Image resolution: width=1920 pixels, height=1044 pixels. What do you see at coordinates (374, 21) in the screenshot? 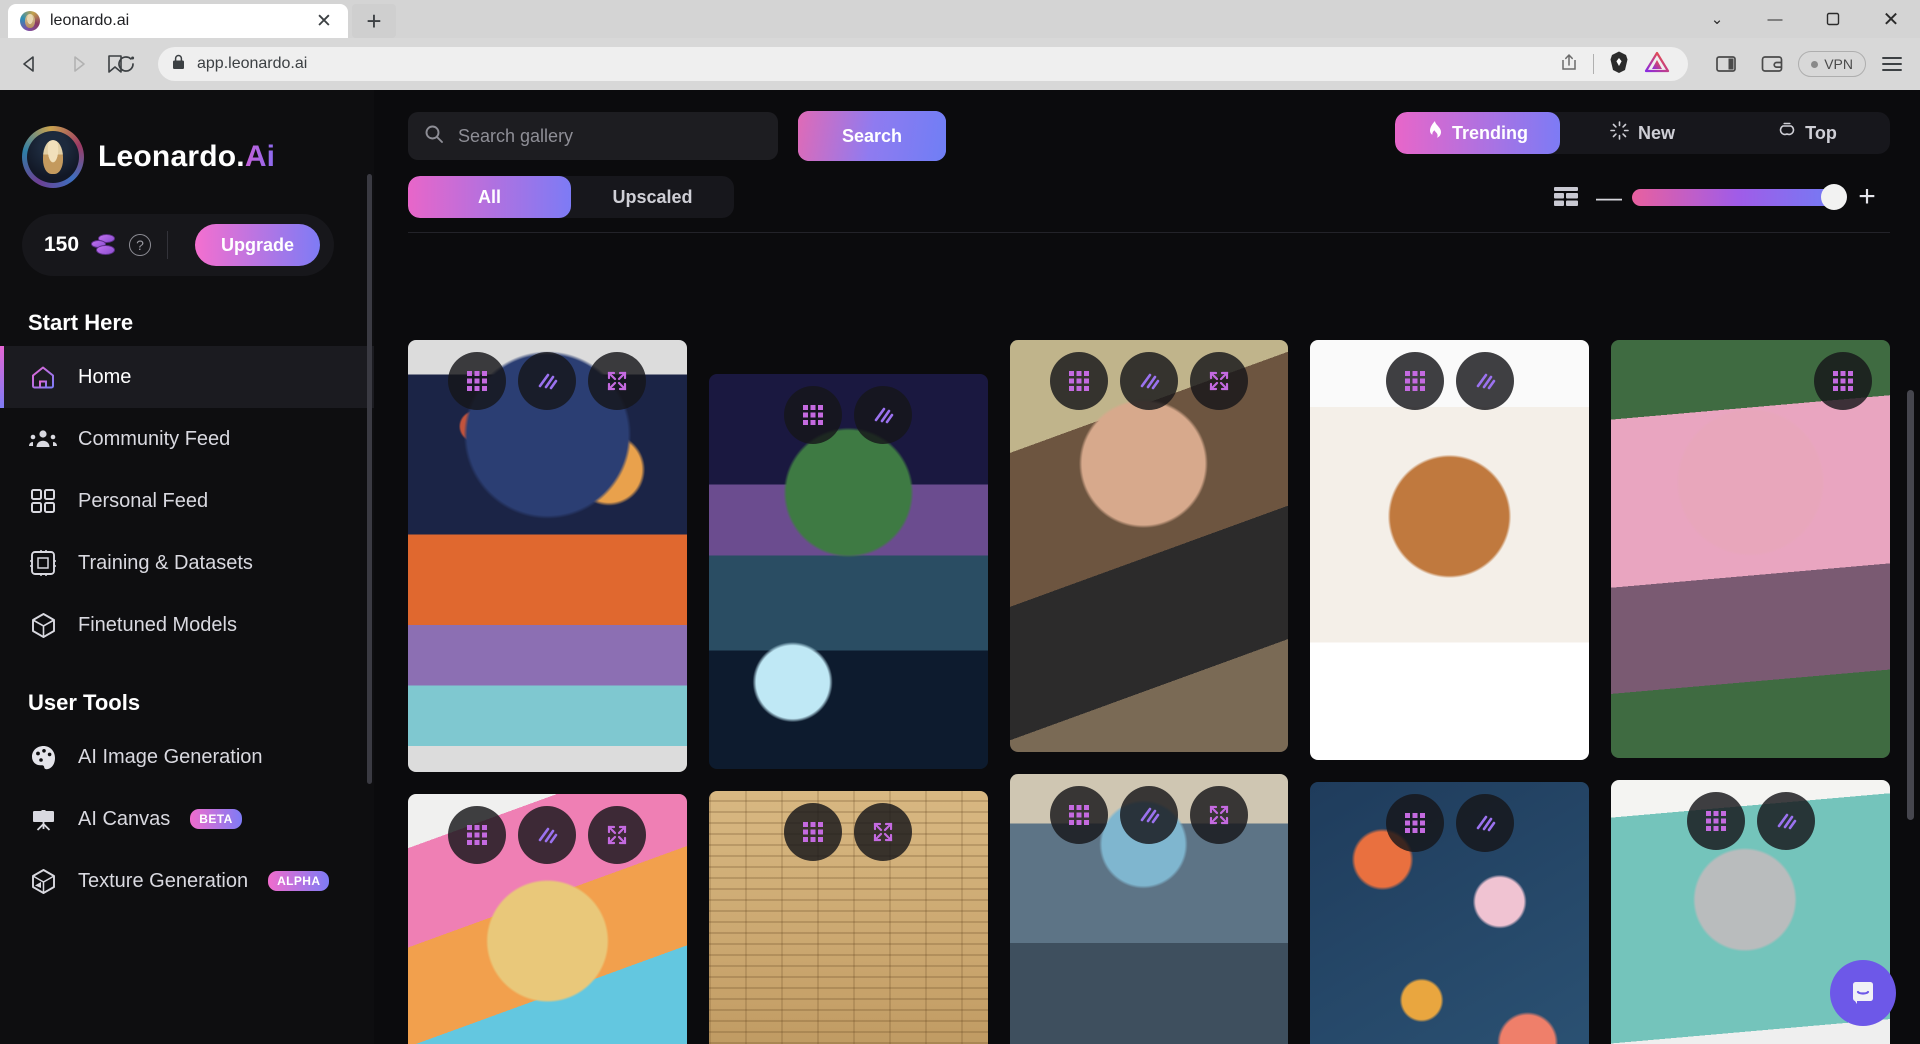
I see `new-tab-button: +` at bounding box center [374, 21].